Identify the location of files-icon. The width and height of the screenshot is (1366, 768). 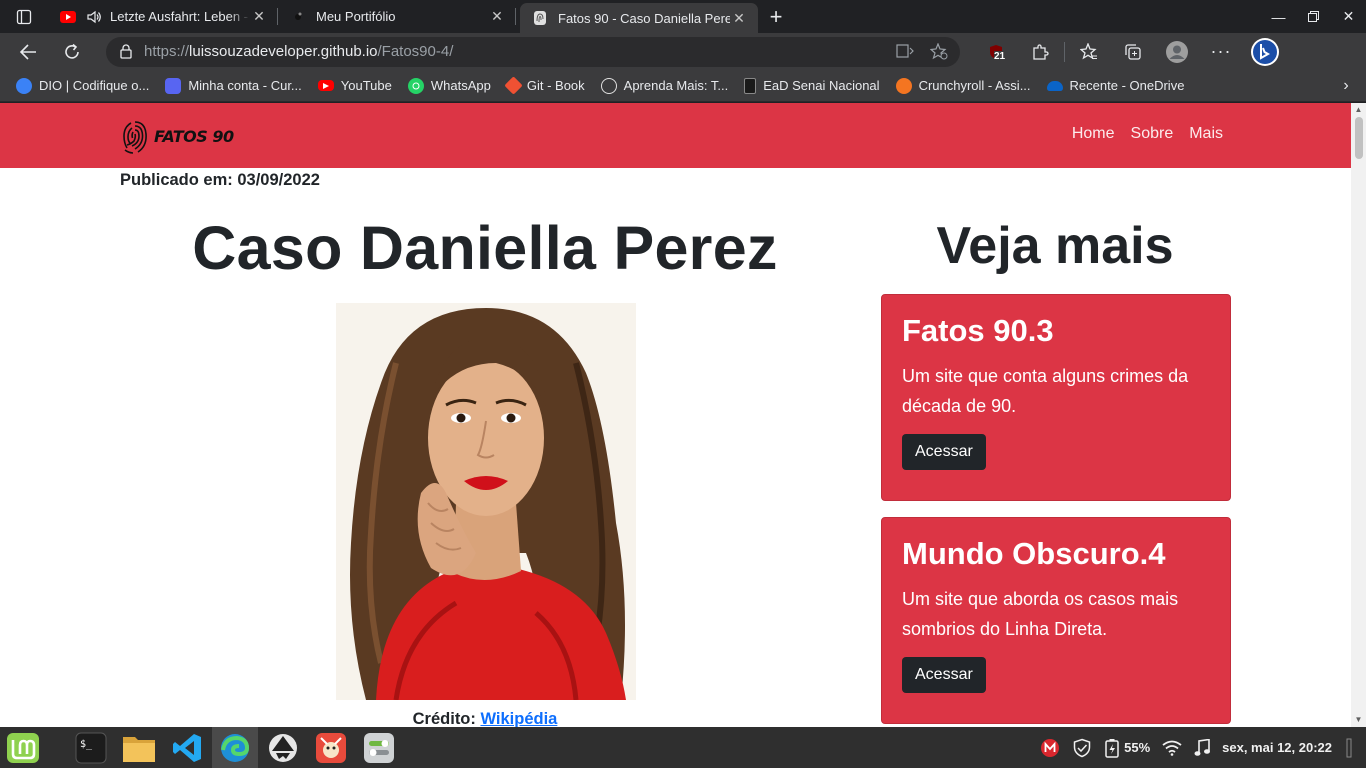
(139, 749).